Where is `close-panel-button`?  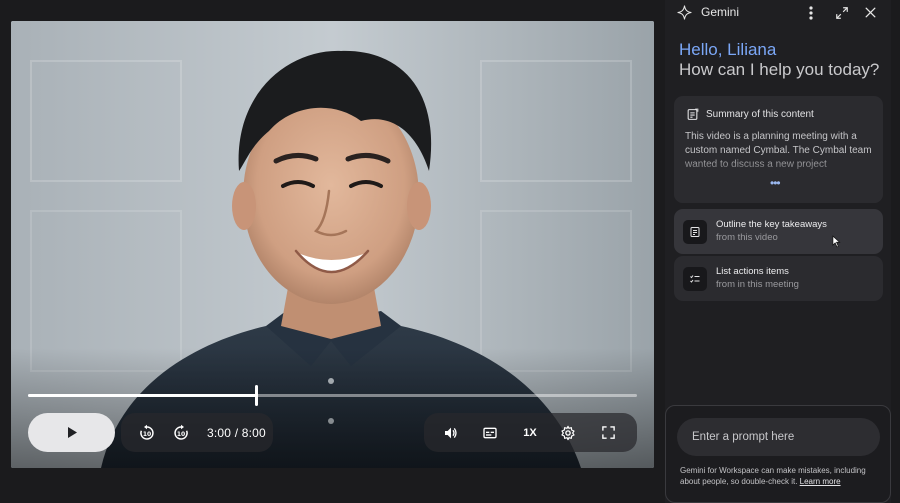
close-panel-button is located at coordinates (871, 13).